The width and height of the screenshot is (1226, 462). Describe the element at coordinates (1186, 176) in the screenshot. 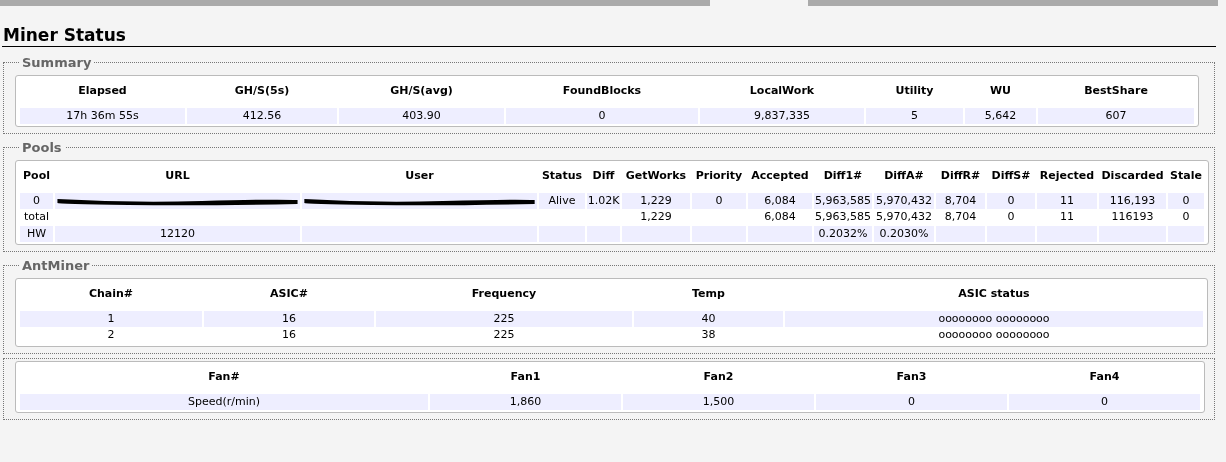

I see `column-header: Stale` at that location.